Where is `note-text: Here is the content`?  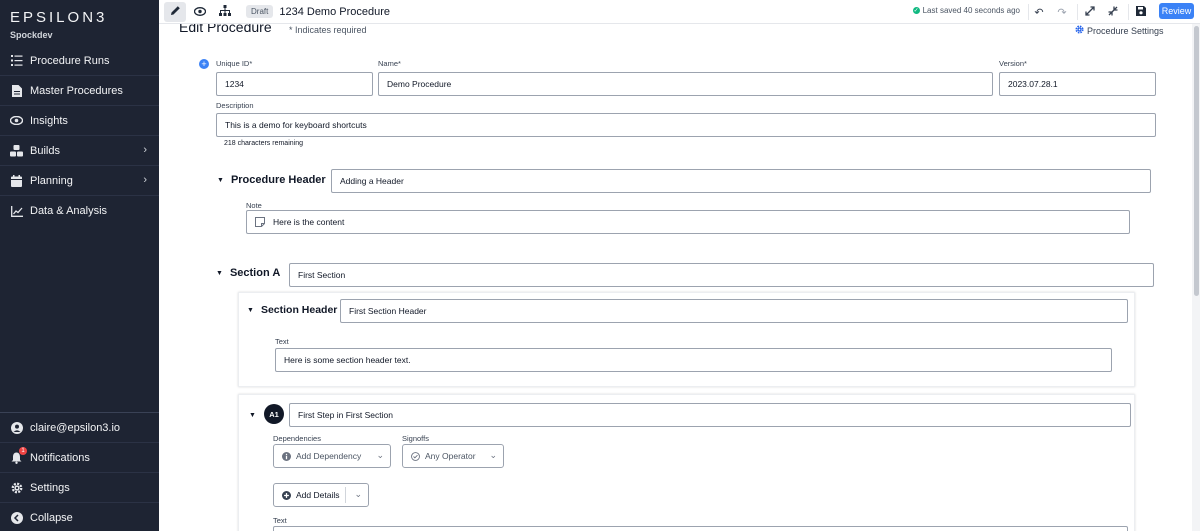 note-text: Here is the content is located at coordinates (309, 222).